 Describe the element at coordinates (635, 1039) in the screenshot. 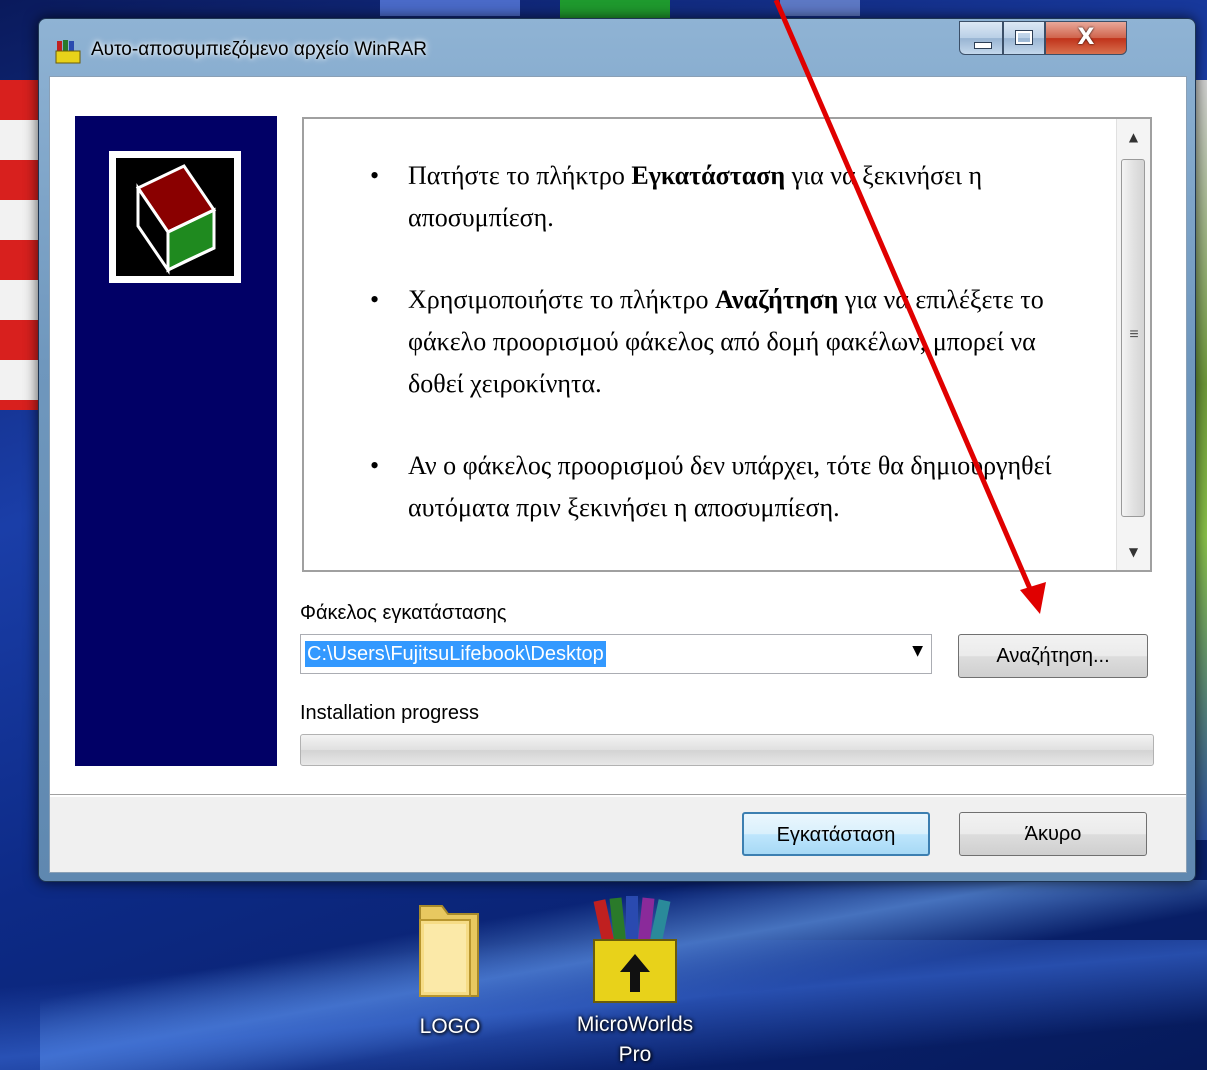

I see `desktop-icon-label: MicroWorlds Pro` at that location.